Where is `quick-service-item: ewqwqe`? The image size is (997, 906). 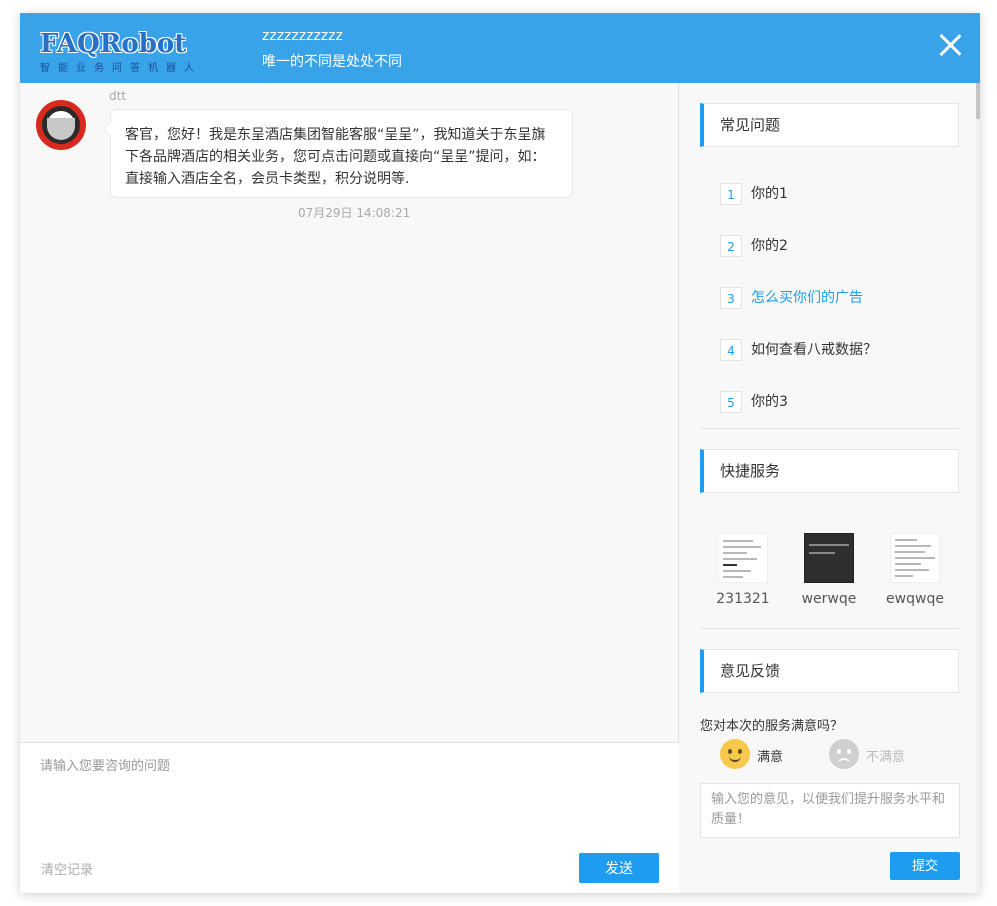
quick-service-item: ewqwqe is located at coordinates (915, 570).